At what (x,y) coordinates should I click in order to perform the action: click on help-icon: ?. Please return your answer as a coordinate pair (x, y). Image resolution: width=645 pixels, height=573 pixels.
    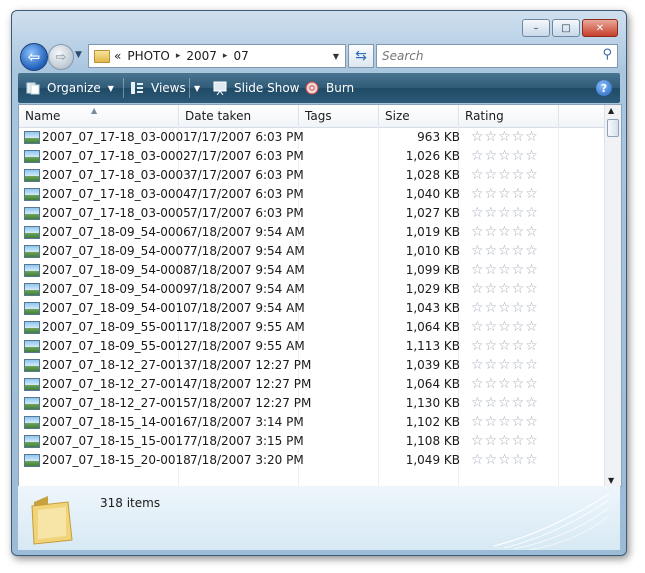
    Looking at the image, I should click on (604, 88).